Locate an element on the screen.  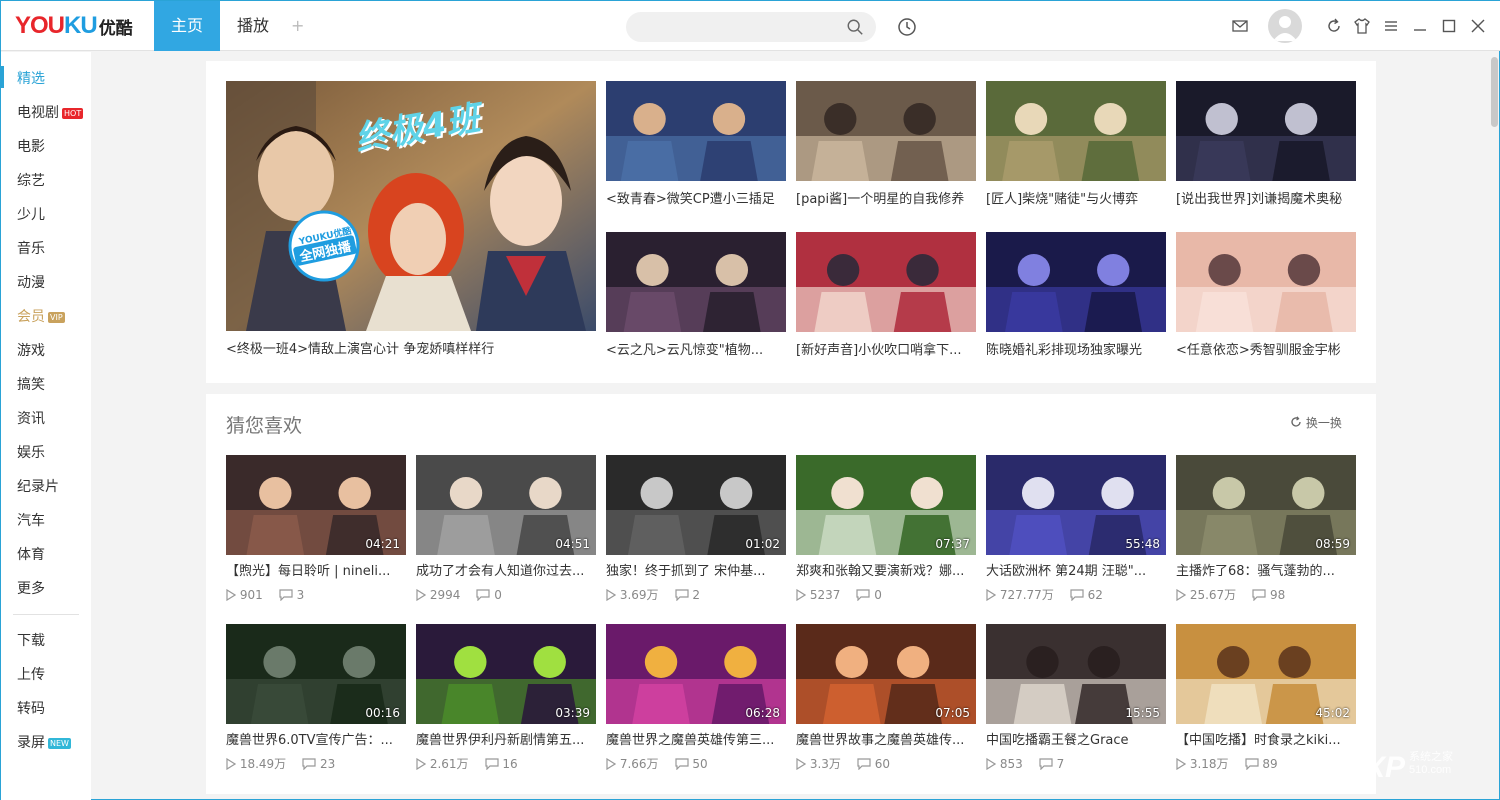
search-icon is located at coordinates (855, 27).